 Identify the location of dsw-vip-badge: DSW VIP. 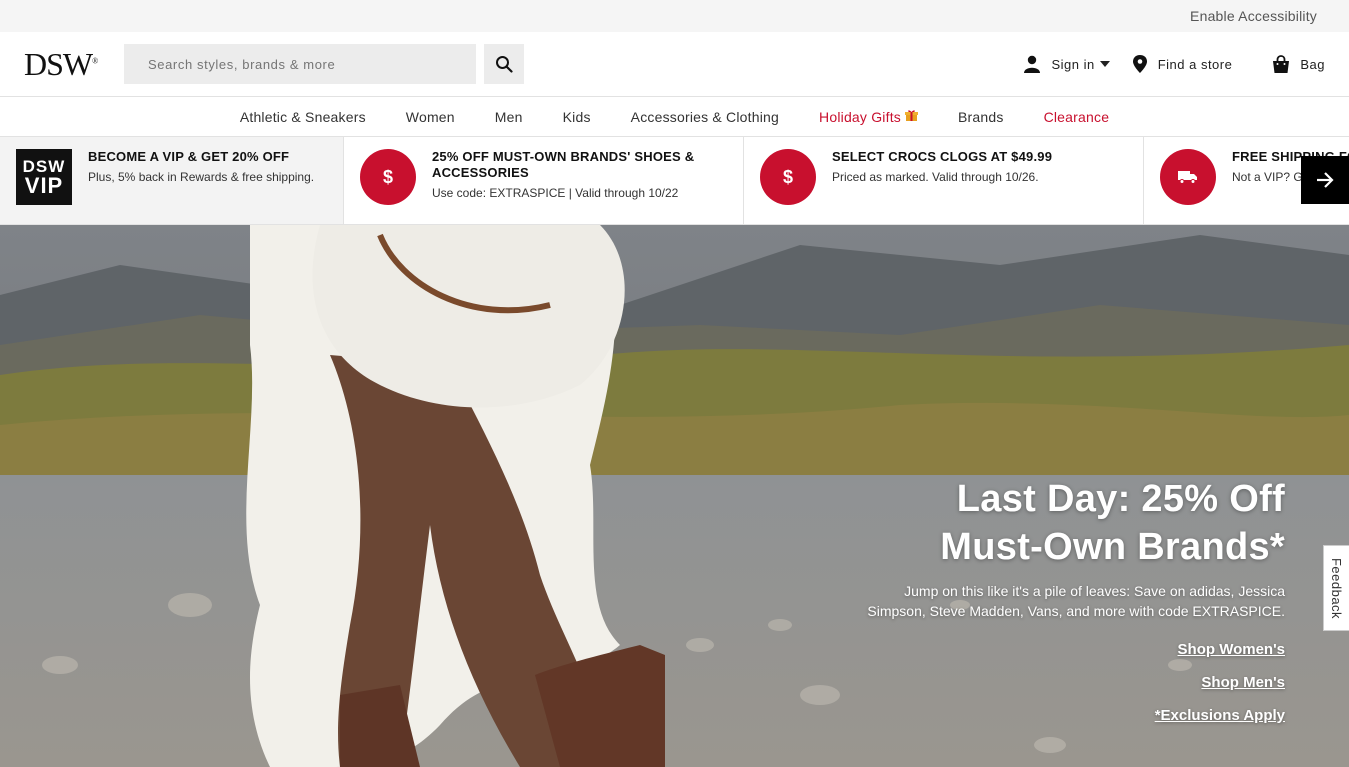
(44, 177).